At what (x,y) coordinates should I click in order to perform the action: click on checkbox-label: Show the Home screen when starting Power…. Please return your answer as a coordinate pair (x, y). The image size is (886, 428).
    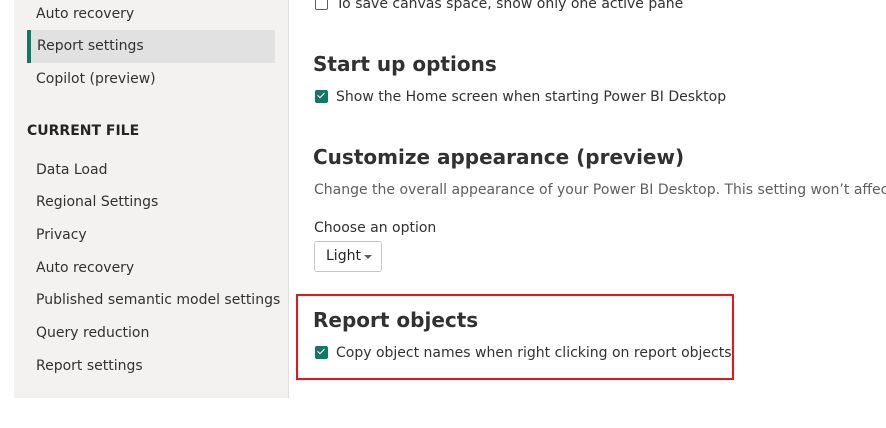
    Looking at the image, I should click on (531, 97).